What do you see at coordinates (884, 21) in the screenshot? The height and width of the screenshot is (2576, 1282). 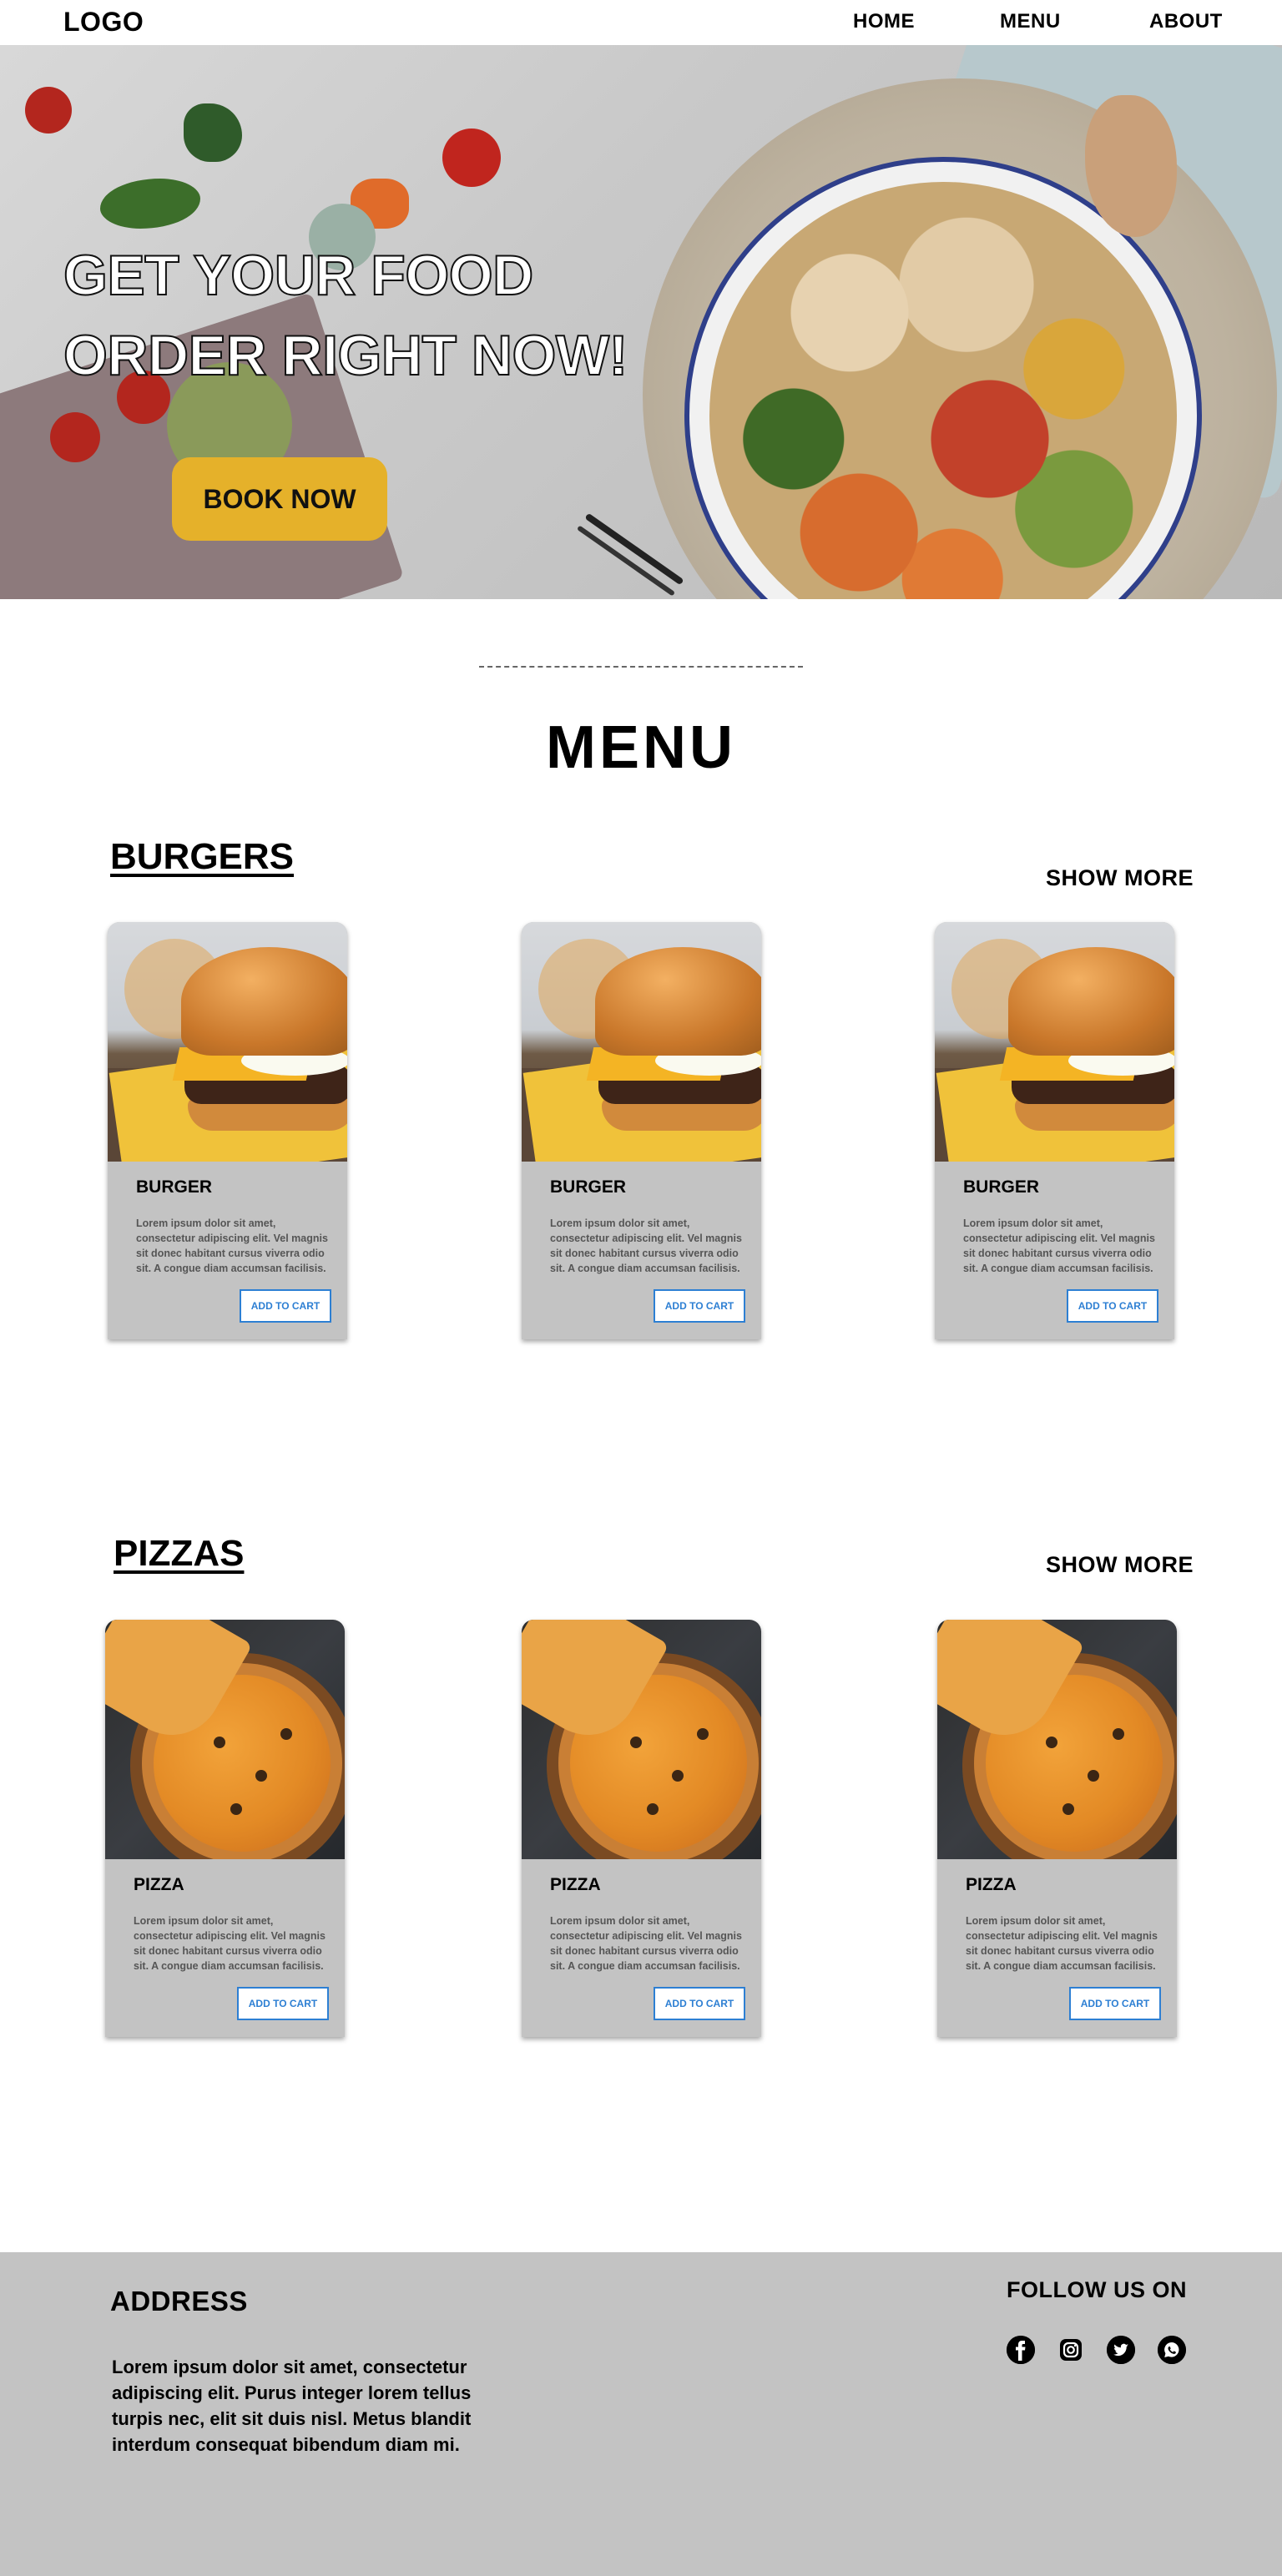 I see `nav-home-link: HOME` at bounding box center [884, 21].